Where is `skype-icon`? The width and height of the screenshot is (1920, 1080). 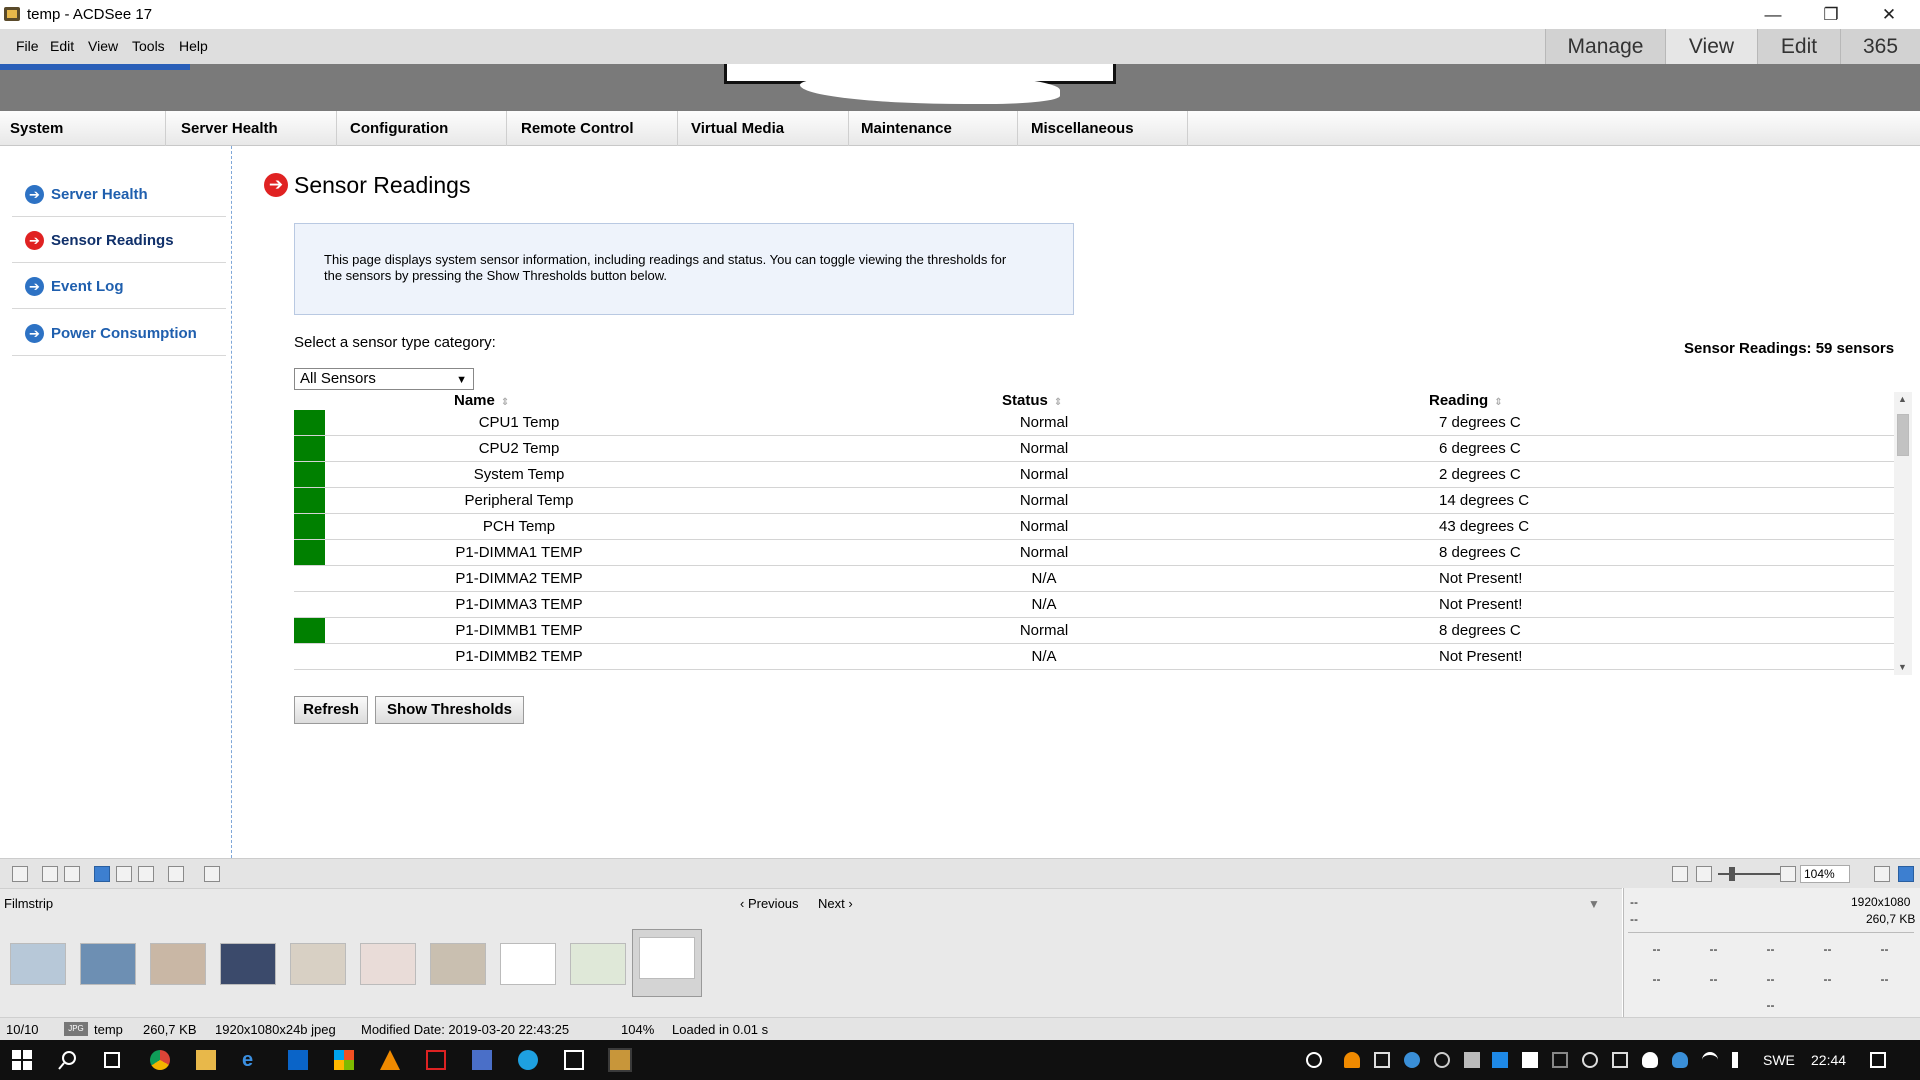 skype-icon is located at coordinates (528, 1060).